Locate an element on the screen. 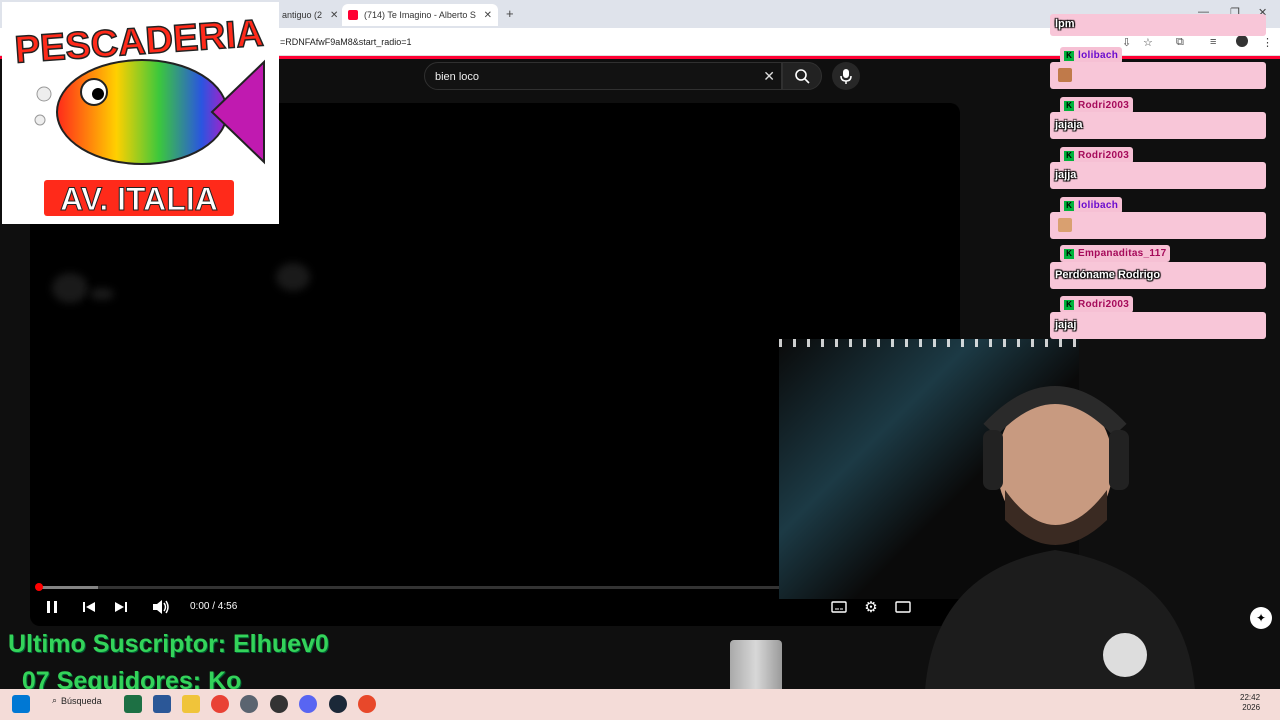 This screenshot has height=720, width=1280. next-button is located at coordinates (121, 607).